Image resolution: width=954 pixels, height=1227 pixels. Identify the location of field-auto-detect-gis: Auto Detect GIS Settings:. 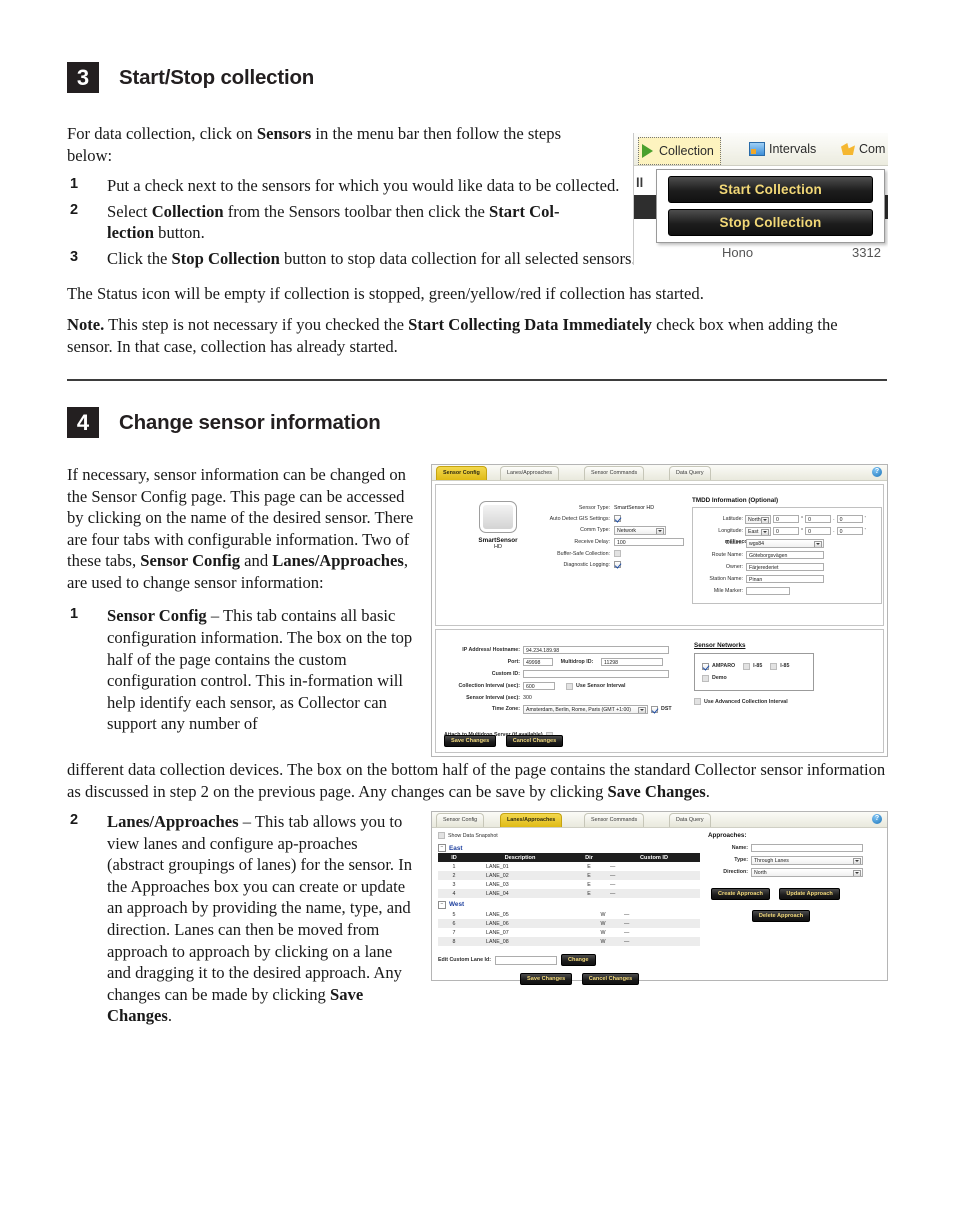
(615, 518).